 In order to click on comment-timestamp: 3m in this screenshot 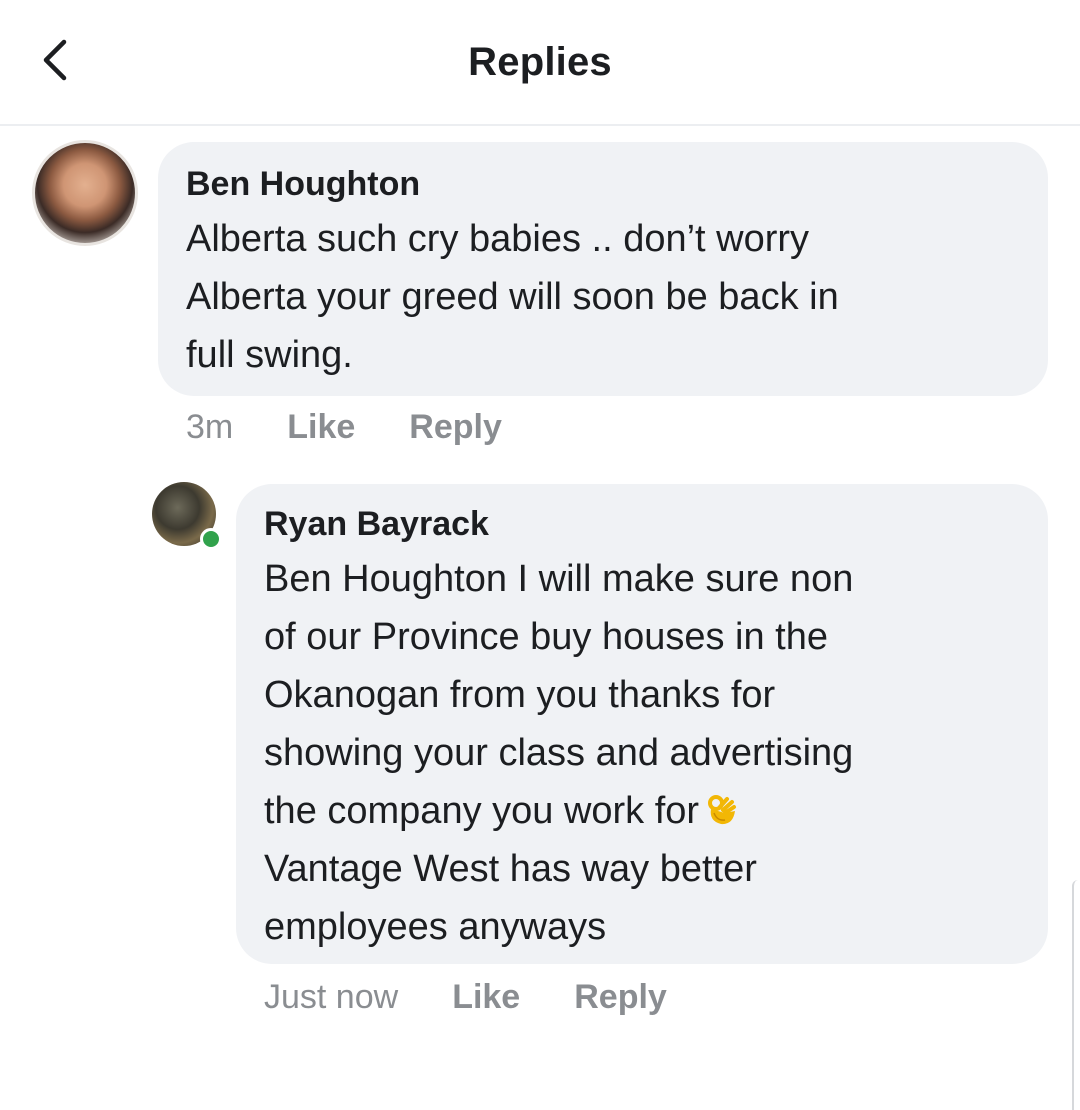, I will do `click(209, 427)`.